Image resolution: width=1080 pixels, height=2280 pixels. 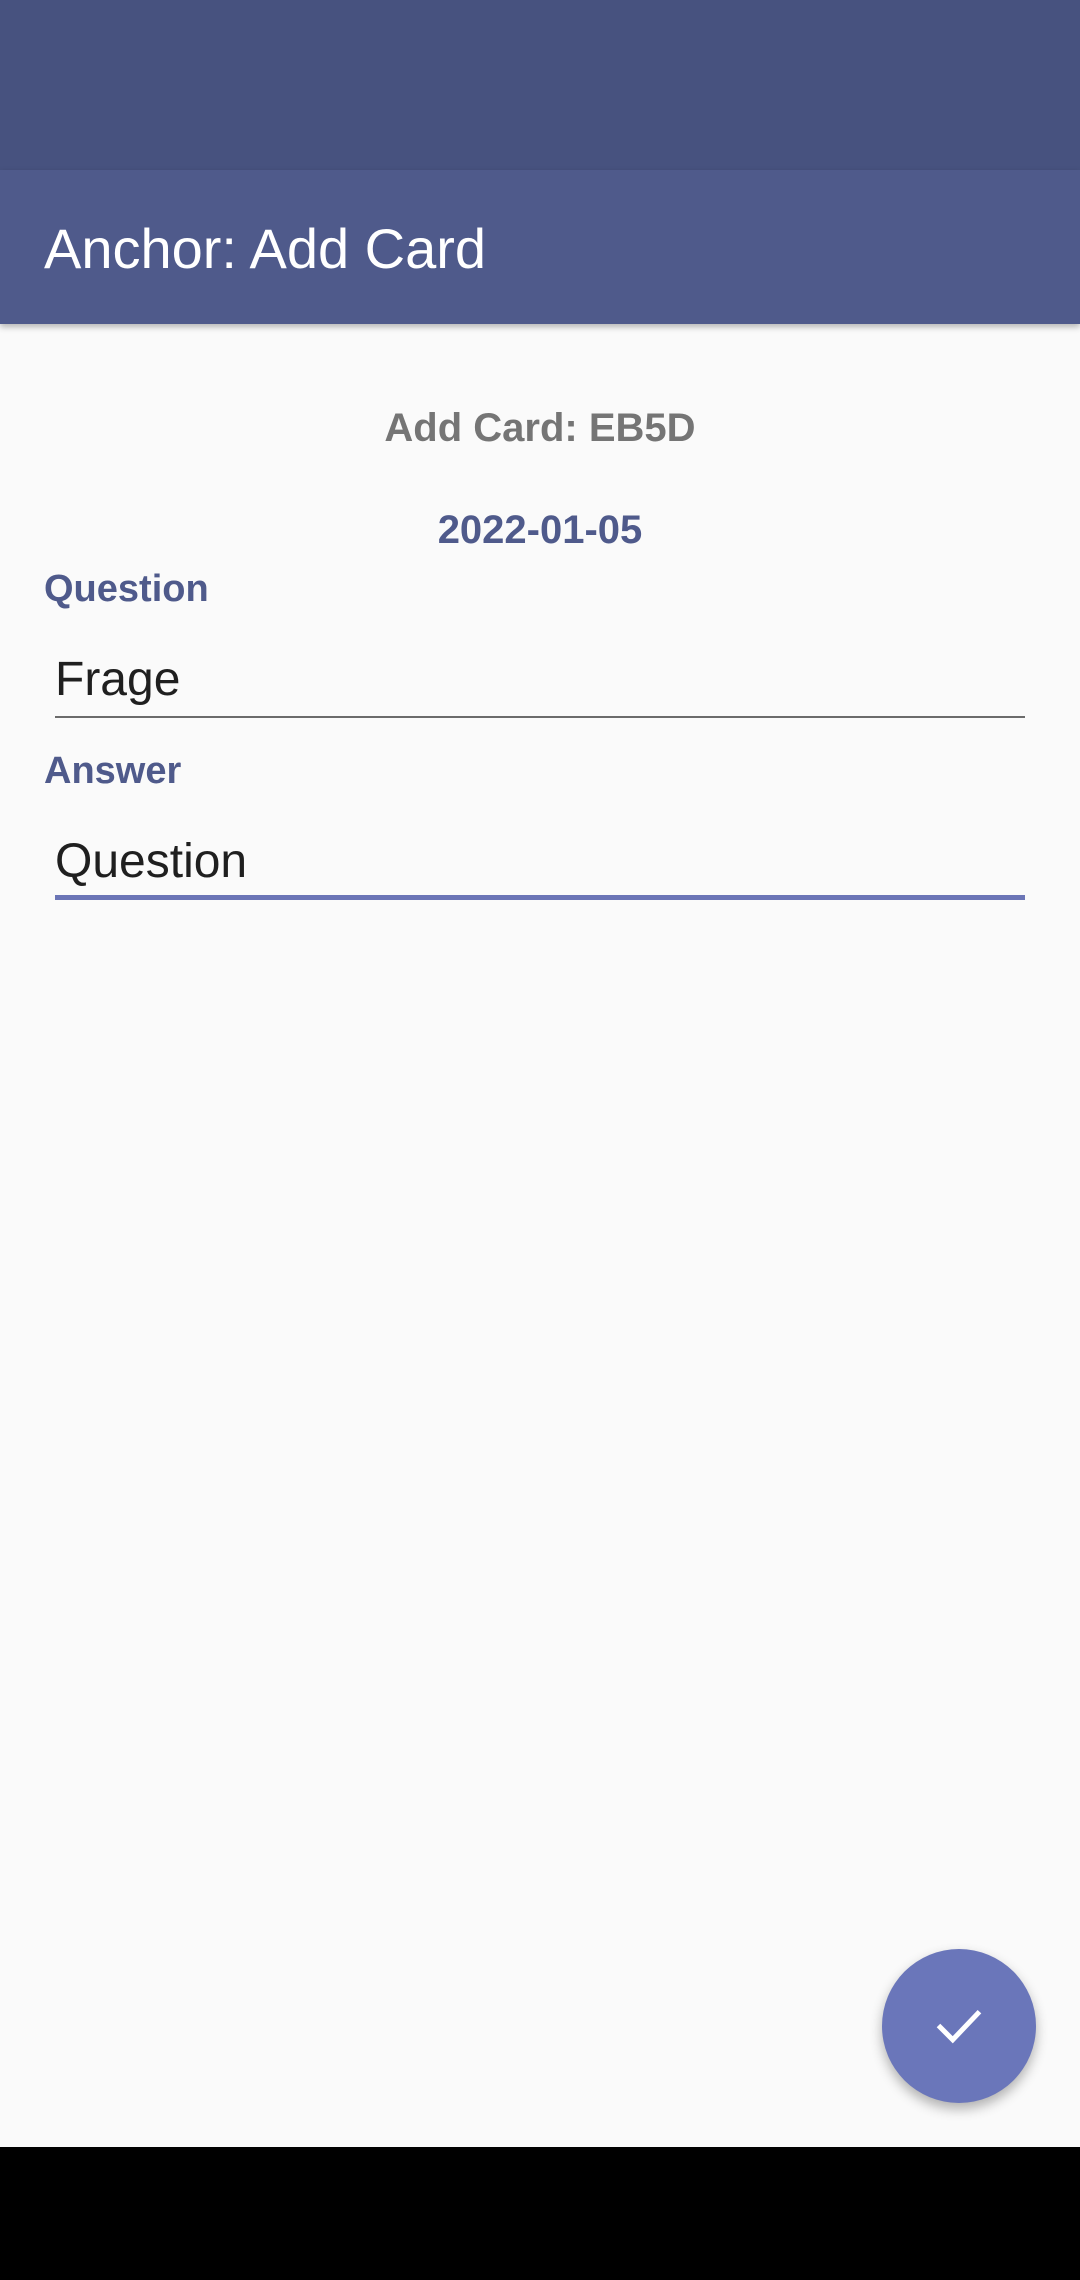 I want to click on check-icon, so click(x=959, y=2026).